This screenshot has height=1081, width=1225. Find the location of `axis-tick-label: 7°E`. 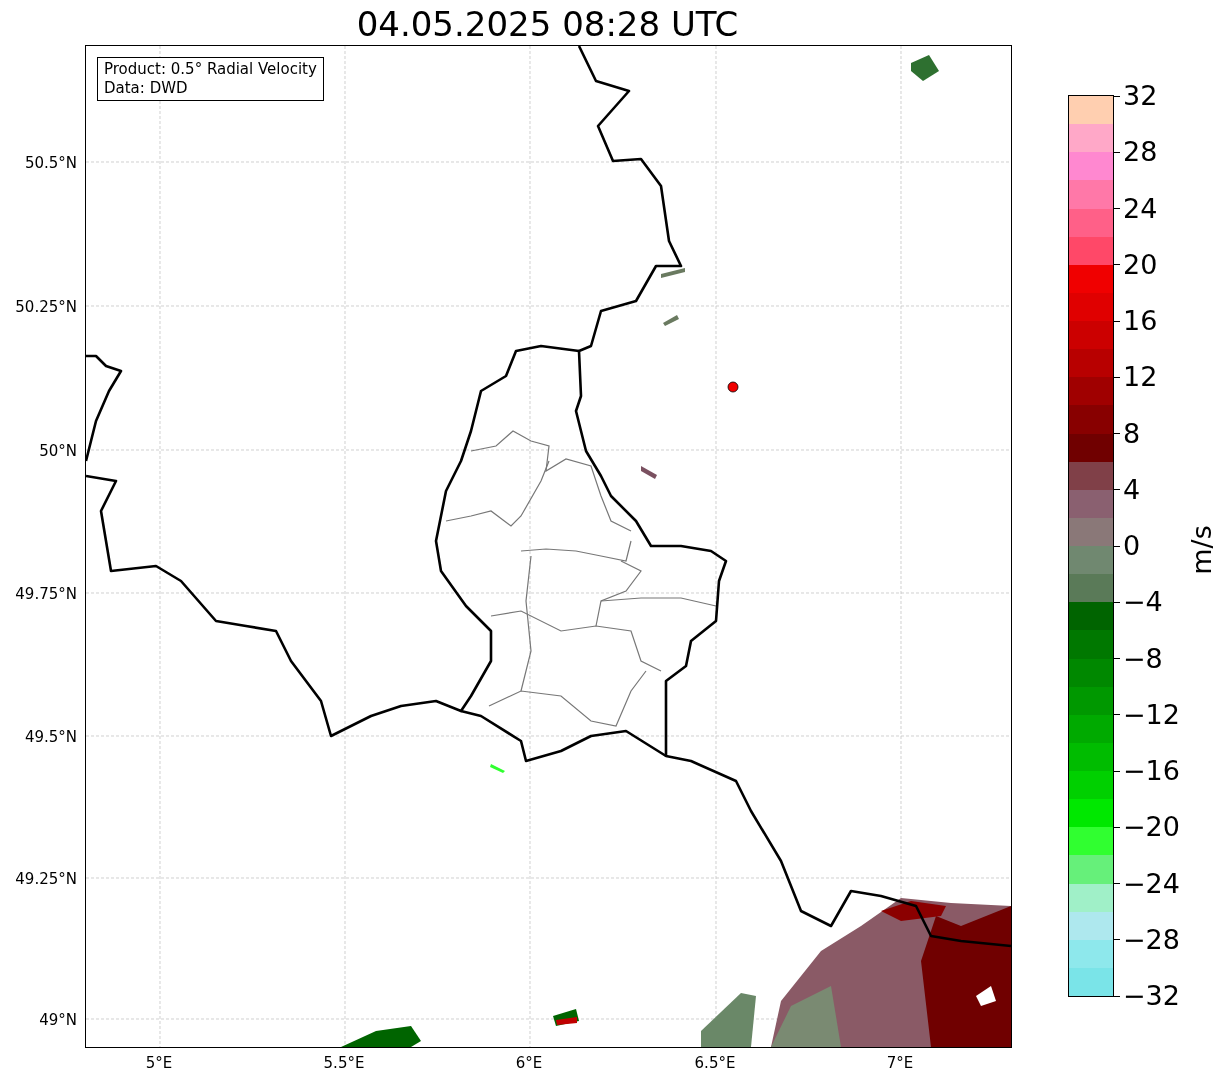

axis-tick-label: 7°E is located at coordinates (900, 1063).